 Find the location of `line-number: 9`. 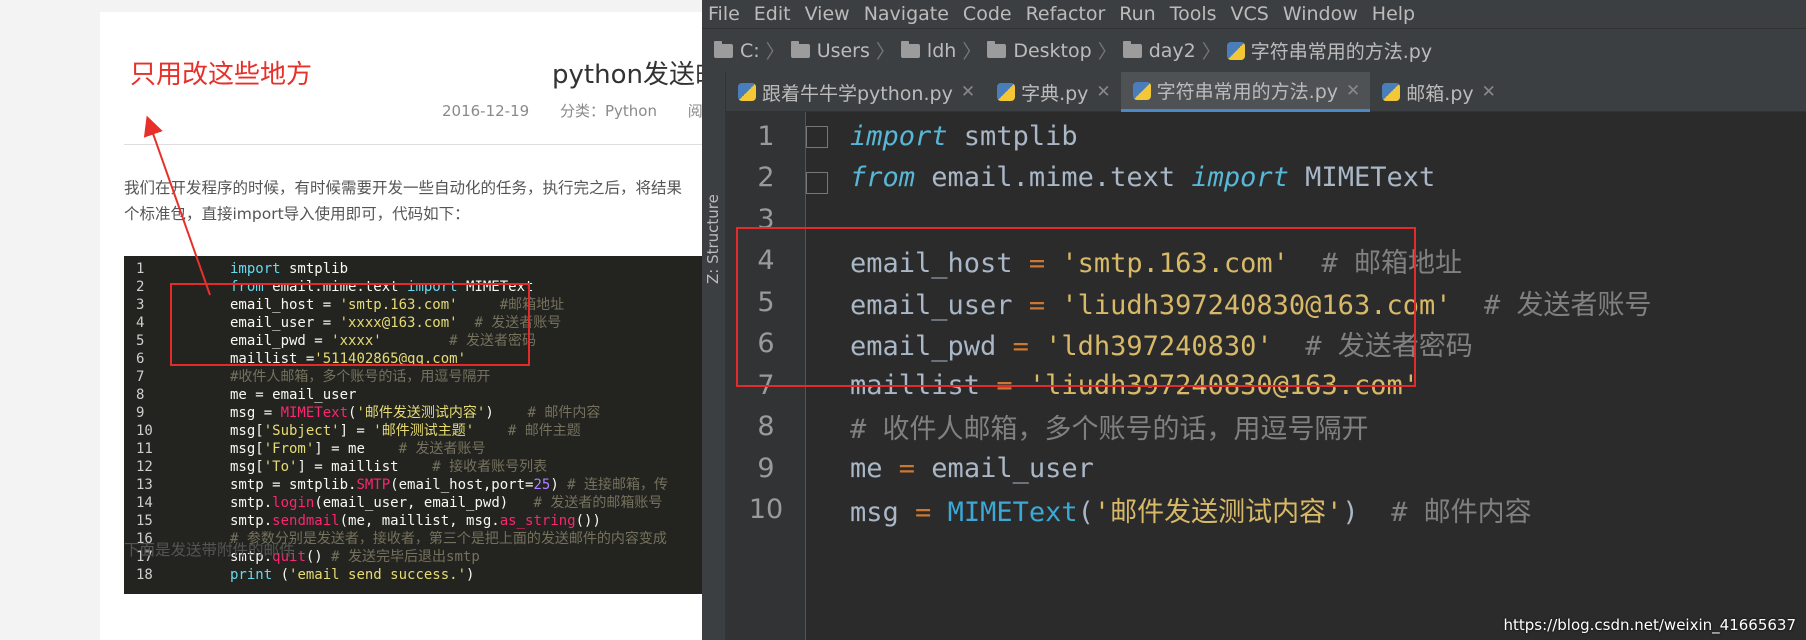

line-number: 9 is located at coordinates (766, 468).